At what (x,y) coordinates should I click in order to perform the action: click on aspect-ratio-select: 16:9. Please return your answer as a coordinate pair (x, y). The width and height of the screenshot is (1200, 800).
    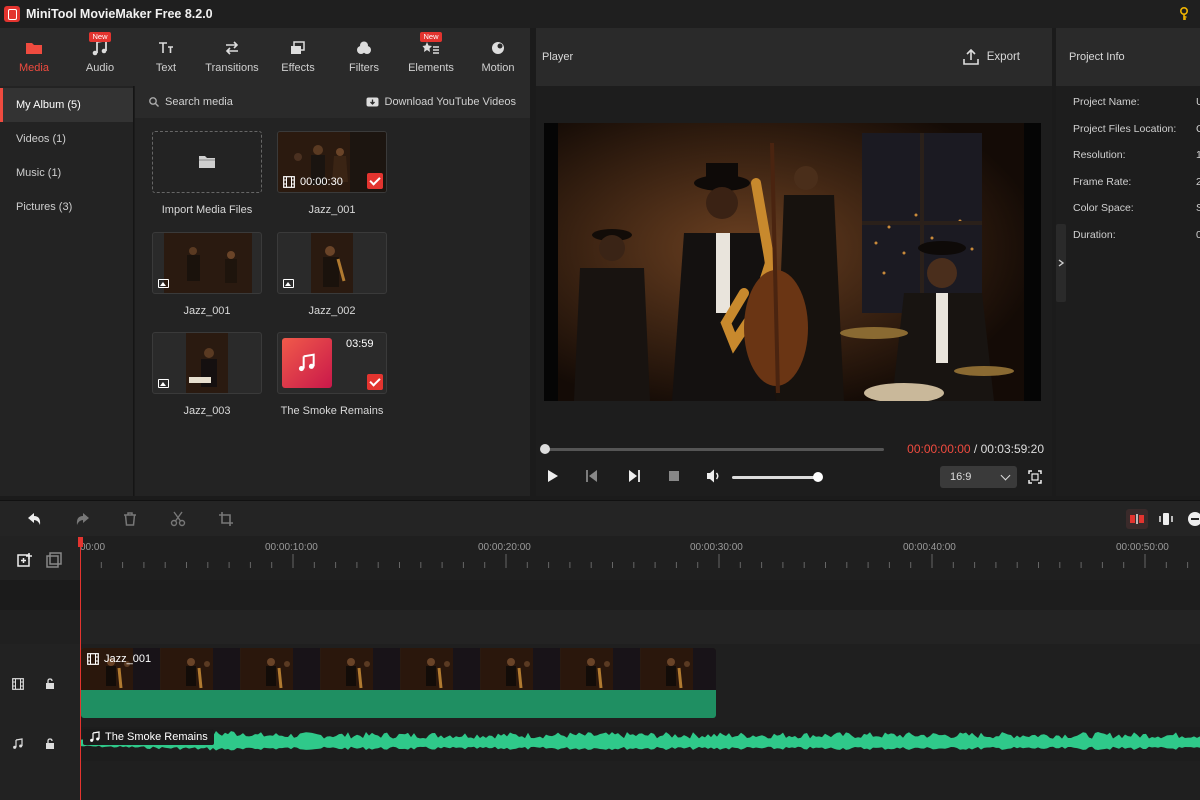
    Looking at the image, I should click on (978, 477).